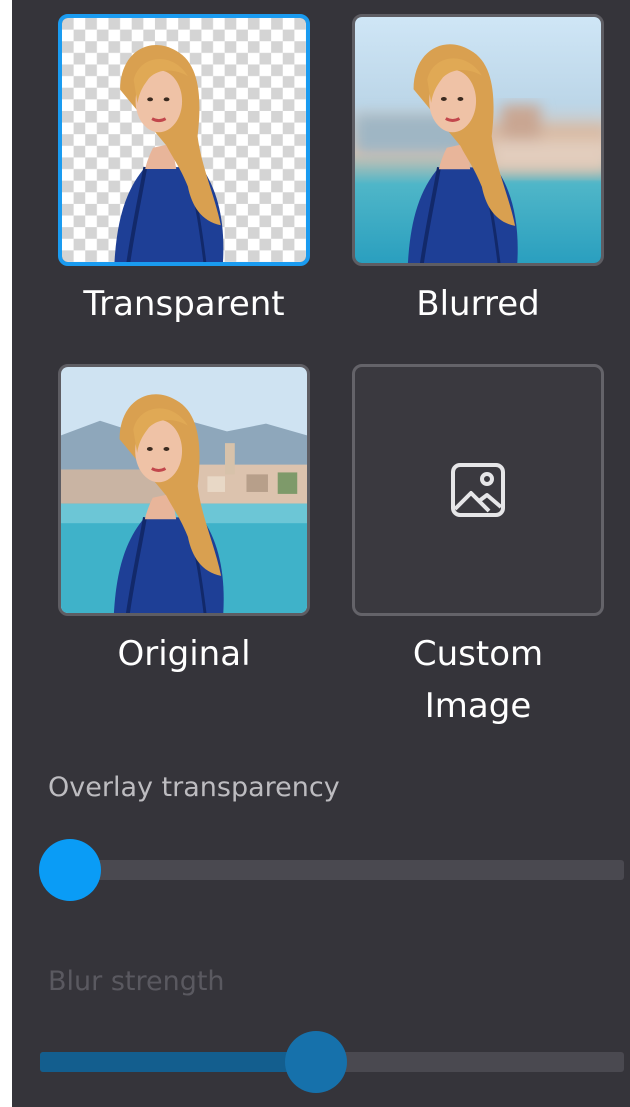 The height and width of the screenshot is (1107, 630). I want to click on option-transparent: Transparent, so click(184, 172).